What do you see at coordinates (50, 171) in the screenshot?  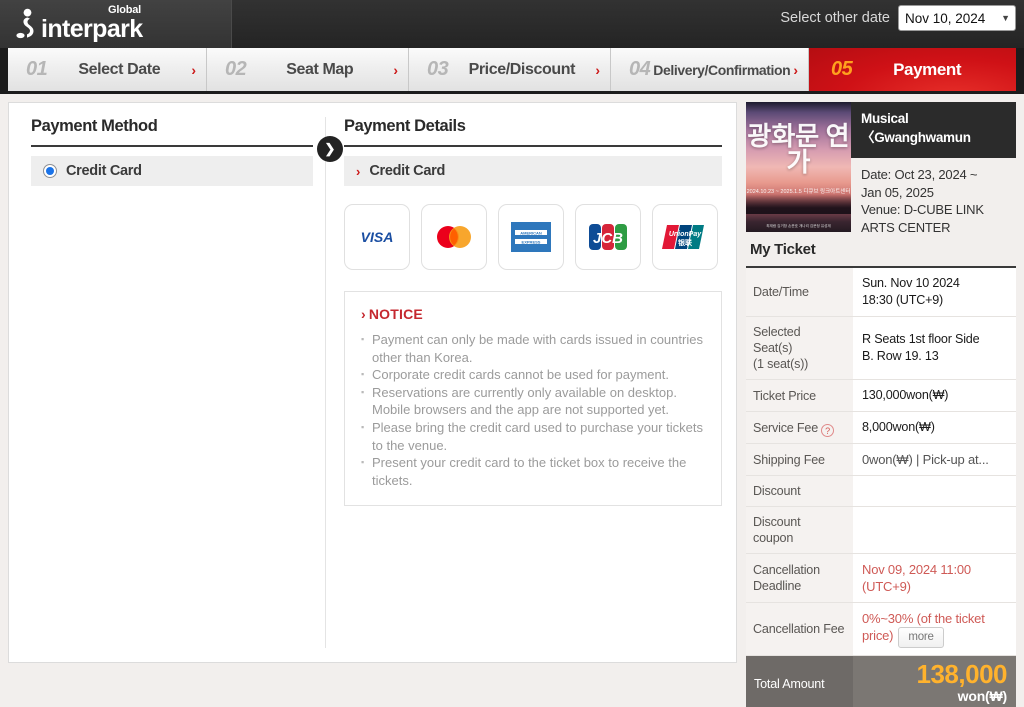 I see `radio-credit-card` at bounding box center [50, 171].